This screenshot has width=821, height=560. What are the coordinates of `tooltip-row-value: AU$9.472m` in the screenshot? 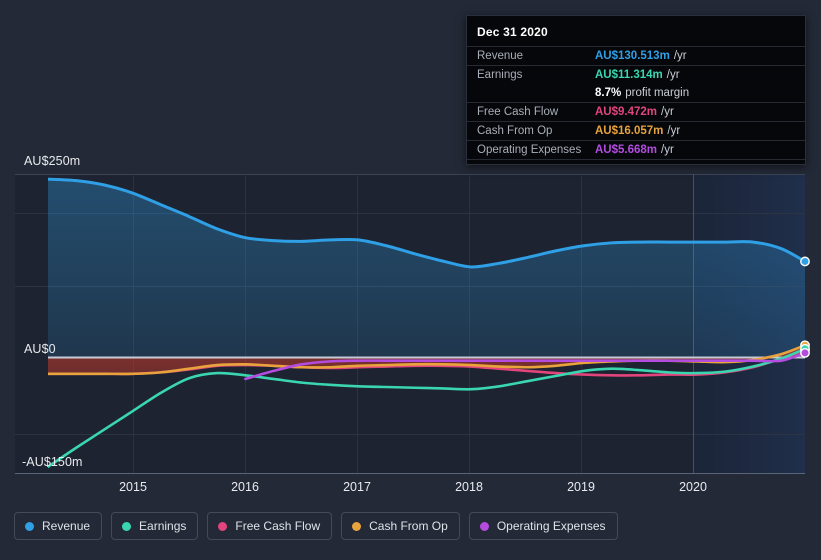 It's located at (626, 112).